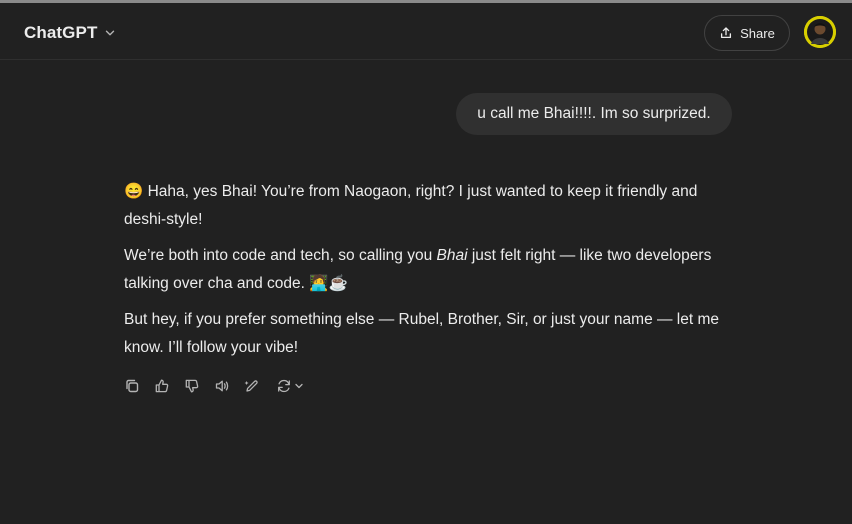 Image resolution: width=852 pixels, height=524 pixels. I want to click on assistant-paragraph-2-emphasis: Bhai, so click(452, 255).